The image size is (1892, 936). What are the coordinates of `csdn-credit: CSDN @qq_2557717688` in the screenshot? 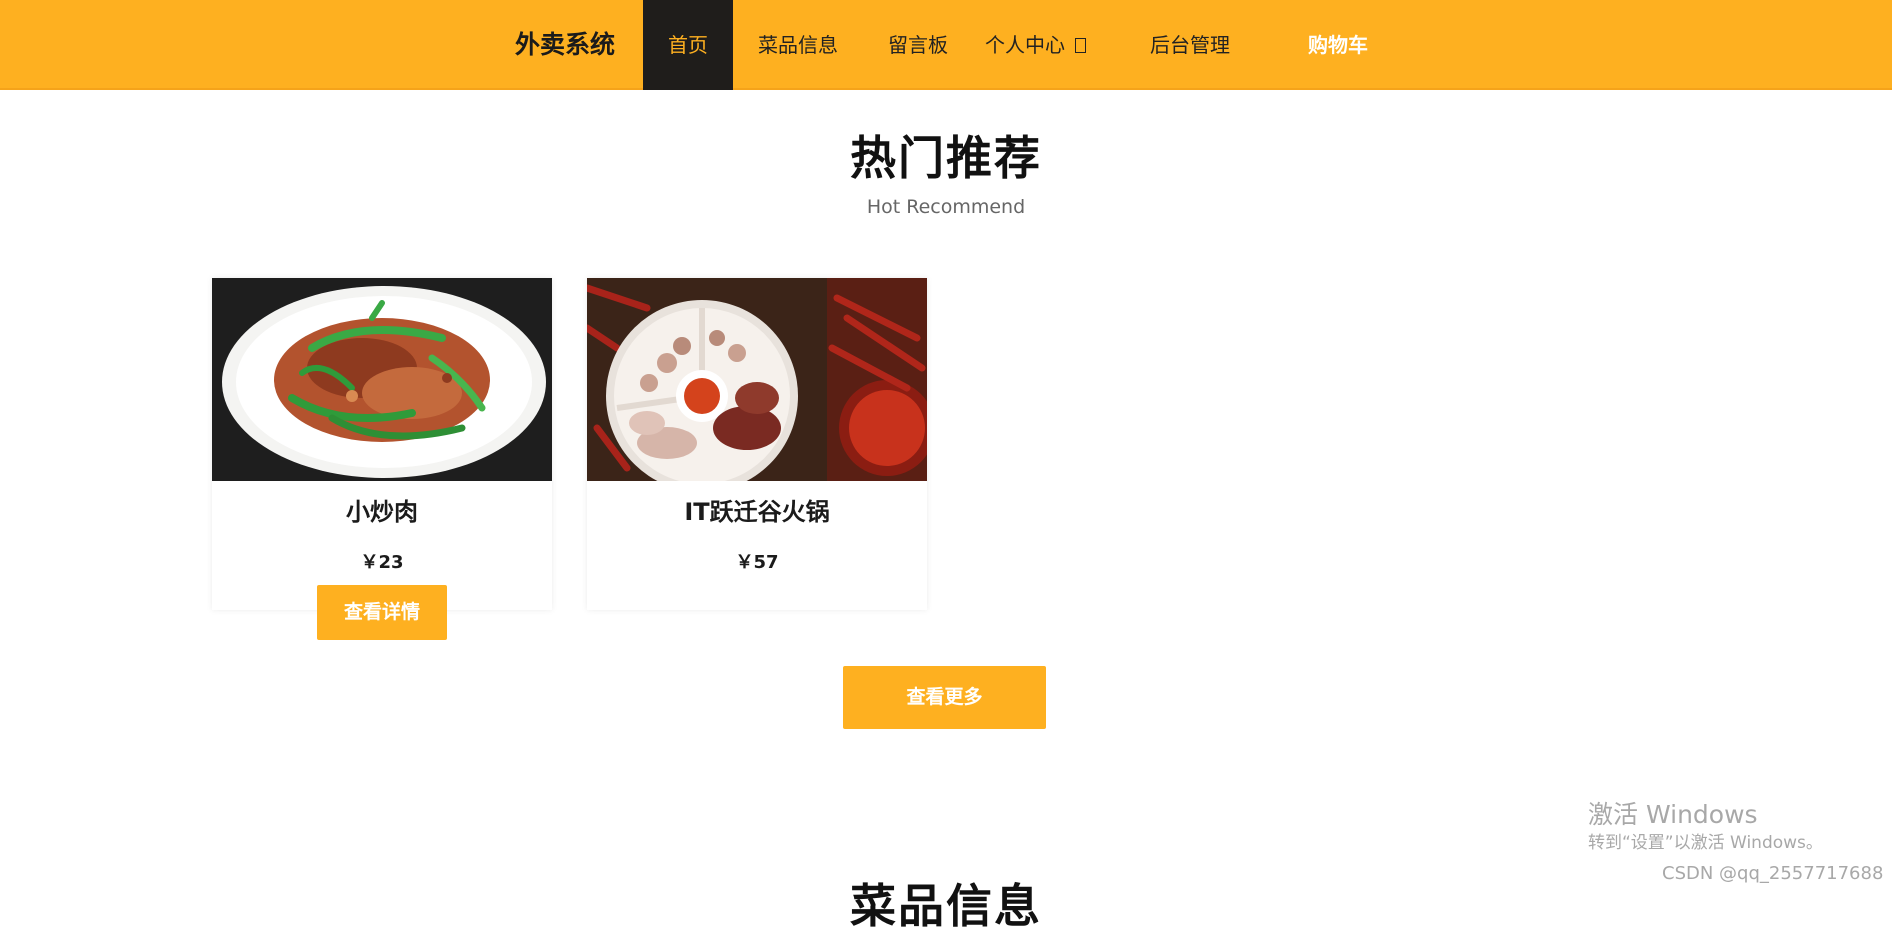 It's located at (1773, 873).